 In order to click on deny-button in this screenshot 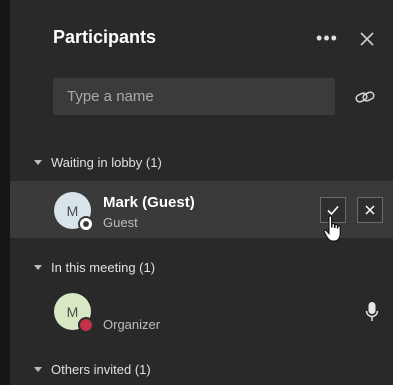, I will do `click(370, 210)`.